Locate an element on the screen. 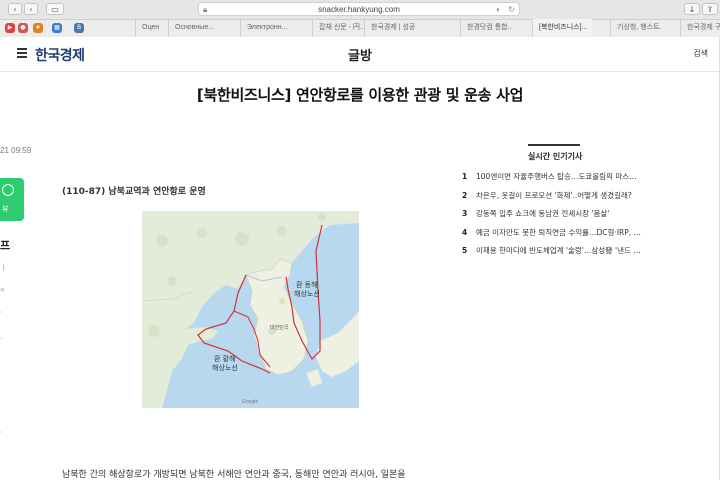 The width and height of the screenshot is (720, 480). sidebar-toggle-icon: ▭ is located at coordinates (55, 9).